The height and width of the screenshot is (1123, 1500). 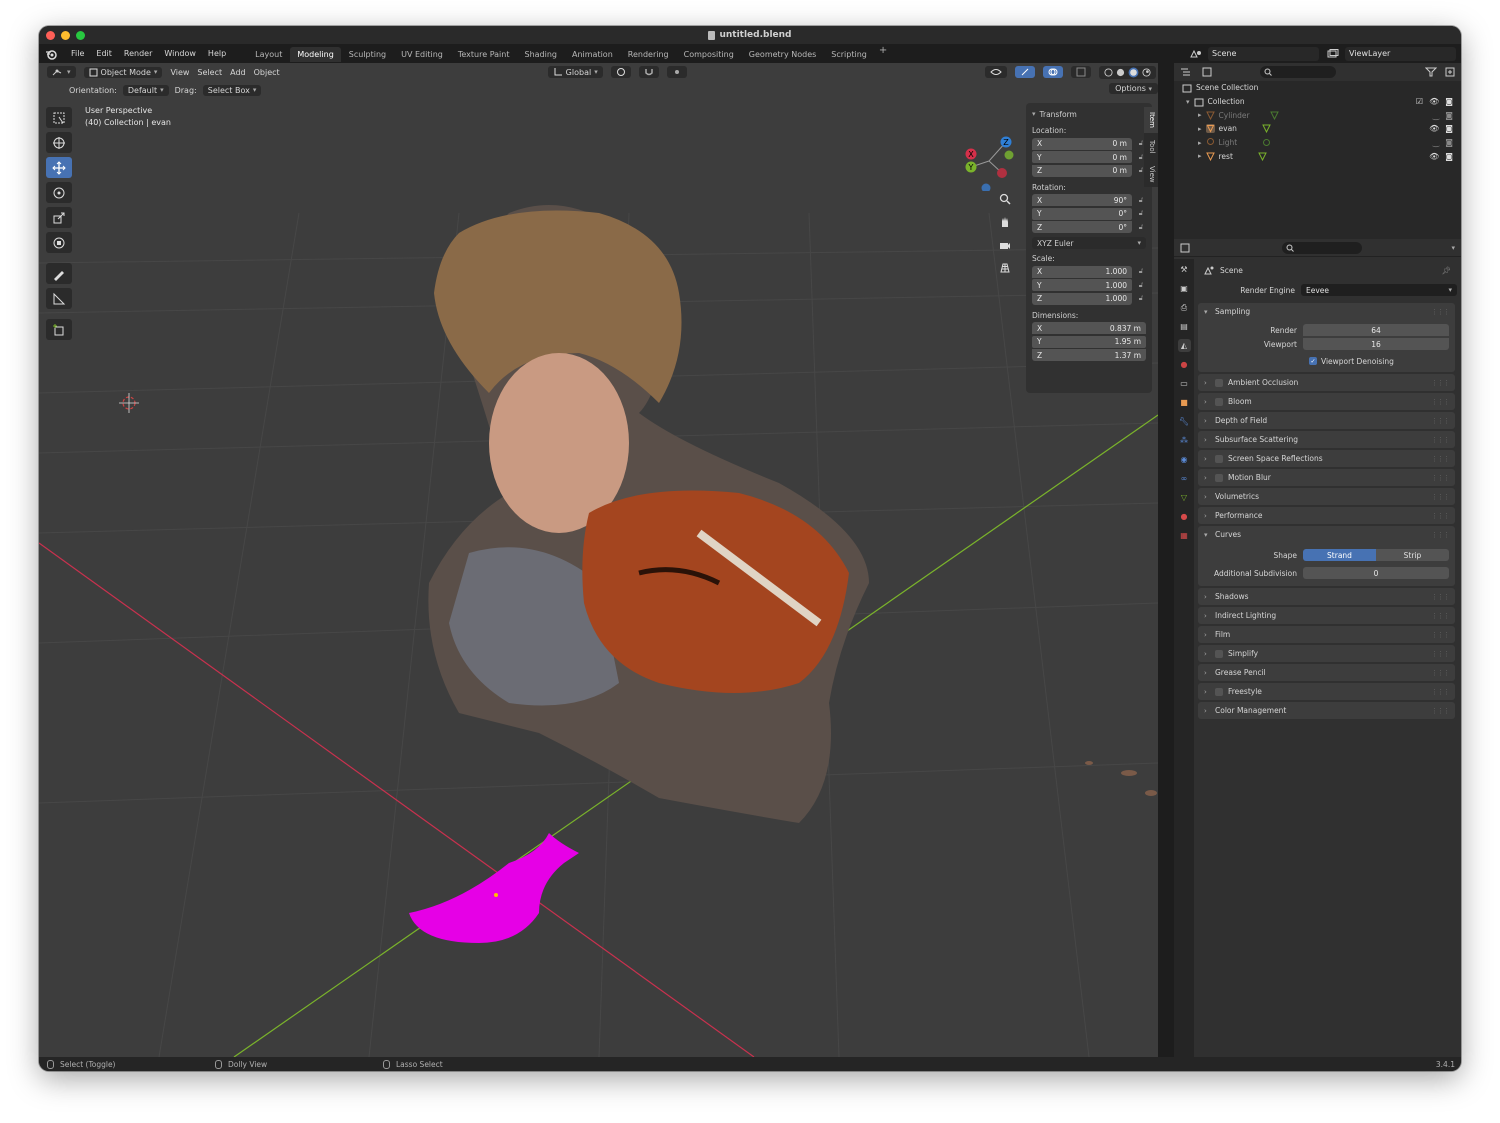 What do you see at coordinates (1184, 383) in the screenshot?
I see `collection-tab-icon: ▭` at bounding box center [1184, 383].